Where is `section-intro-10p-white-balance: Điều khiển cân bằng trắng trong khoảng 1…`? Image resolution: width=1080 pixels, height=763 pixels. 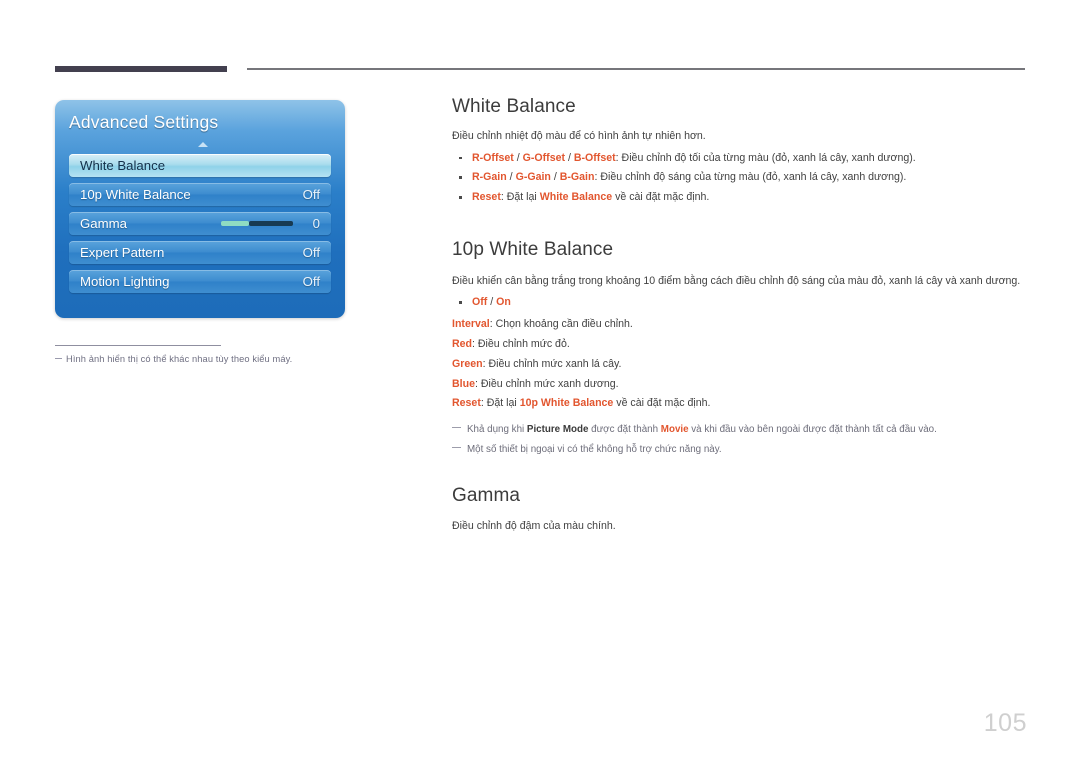
section-intro-10p-white-balance: Điều khiển cân bằng trắng trong khoảng 1… is located at coordinates (736, 280).